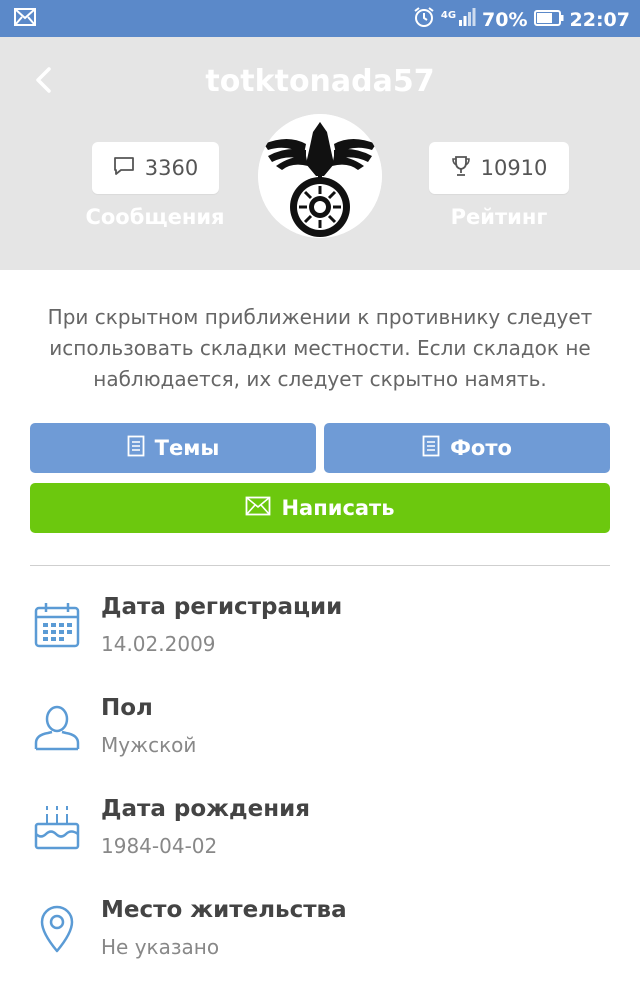 Image resolution: width=640 pixels, height=987 pixels. Describe the element at coordinates (338, 508) in the screenshot. I see `write-message-button-label: Написать` at that location.